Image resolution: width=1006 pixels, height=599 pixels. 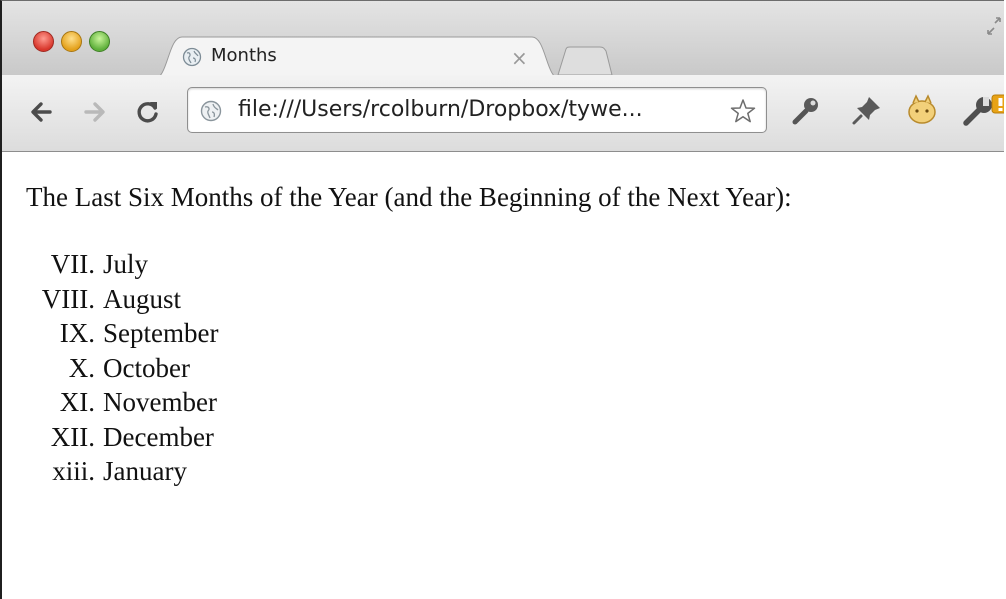 I want to click on minimize-window-button, so click(x=71, y=41).